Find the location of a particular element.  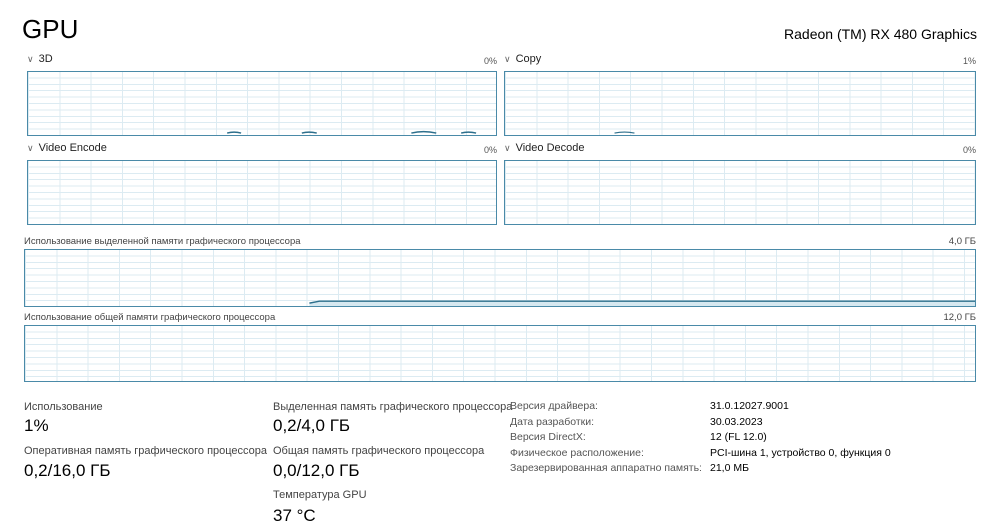

detail-label: Версия драйвера: is located at coordinates (554, 406).